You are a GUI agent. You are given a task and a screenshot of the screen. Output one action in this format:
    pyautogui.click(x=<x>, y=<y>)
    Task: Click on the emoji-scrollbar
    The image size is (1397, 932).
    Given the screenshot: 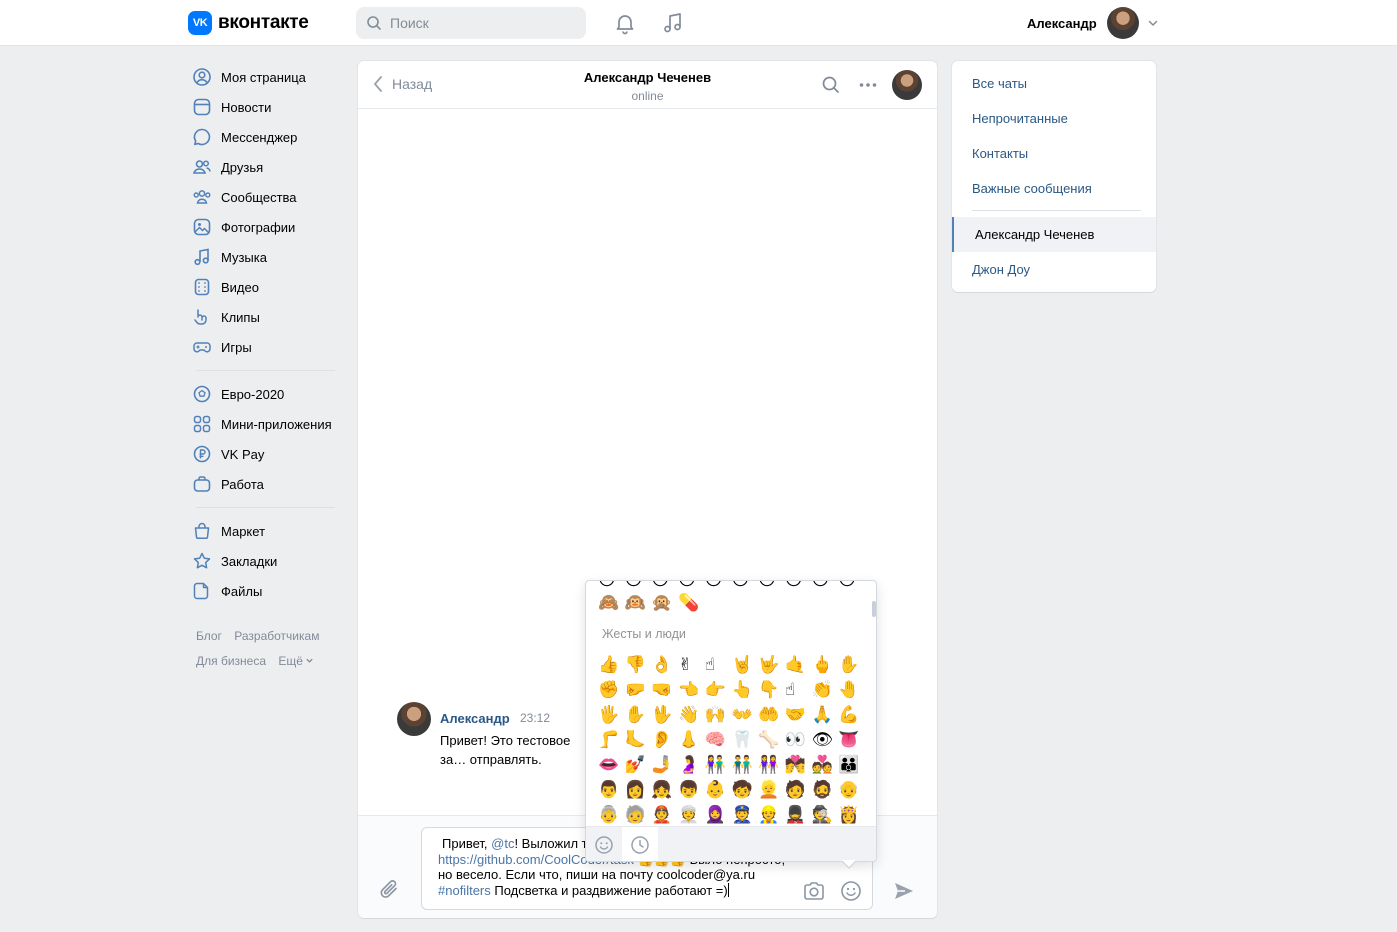 What is the action you would take?
    pyautogui.click(x=874, y=609)
    